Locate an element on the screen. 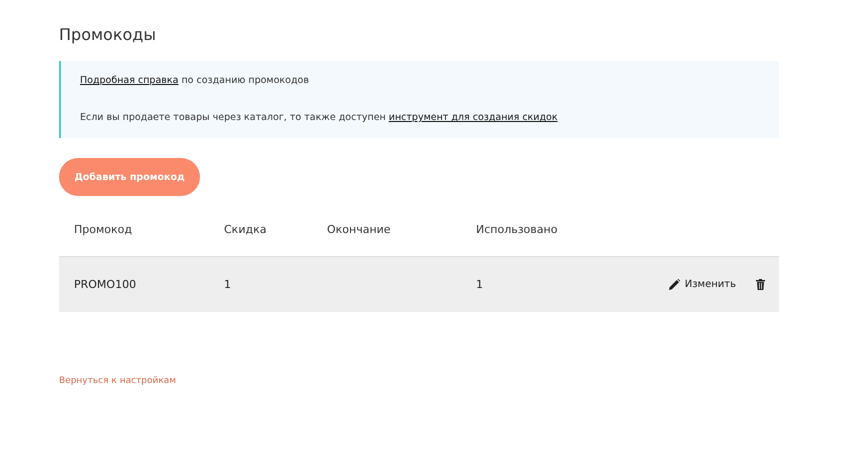 The image size is (843, 464). help-link: Подробная справка is located at coordinates (129, 80).